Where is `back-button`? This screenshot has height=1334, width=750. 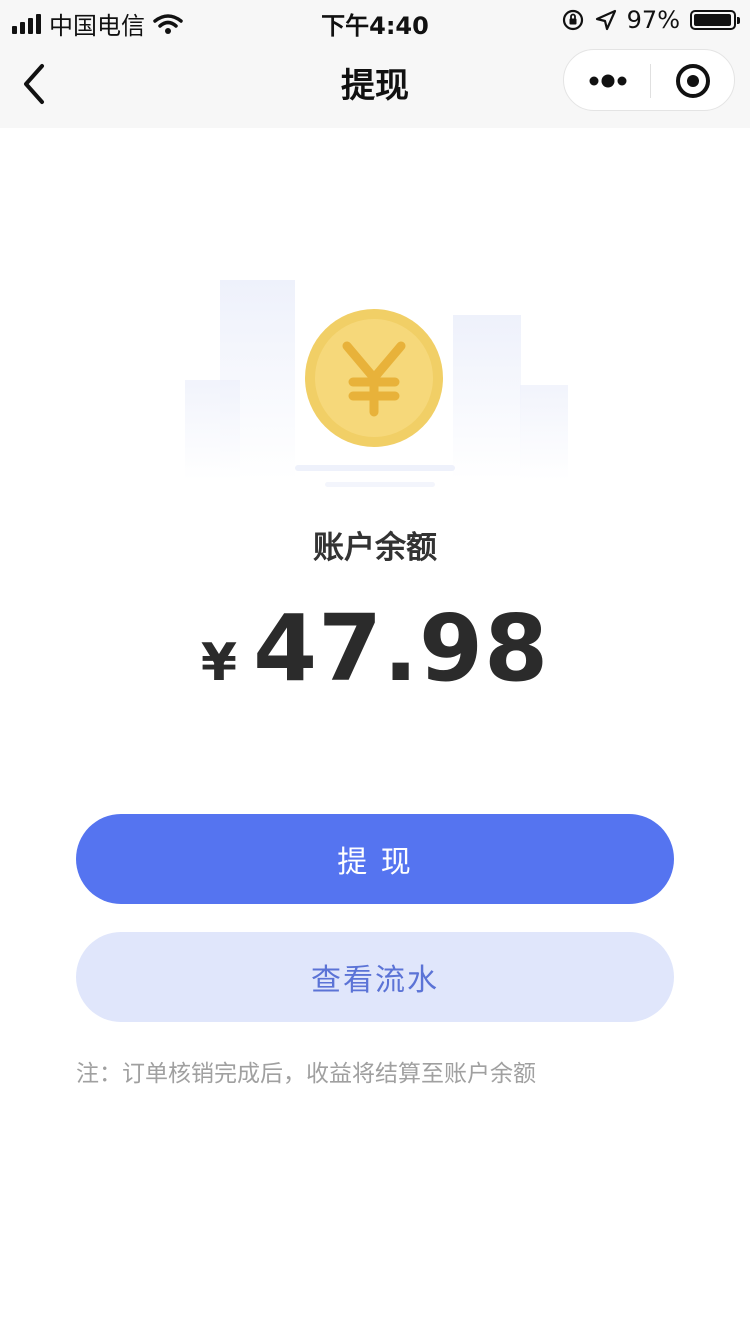
back-button is located at coordinates (36, 84).